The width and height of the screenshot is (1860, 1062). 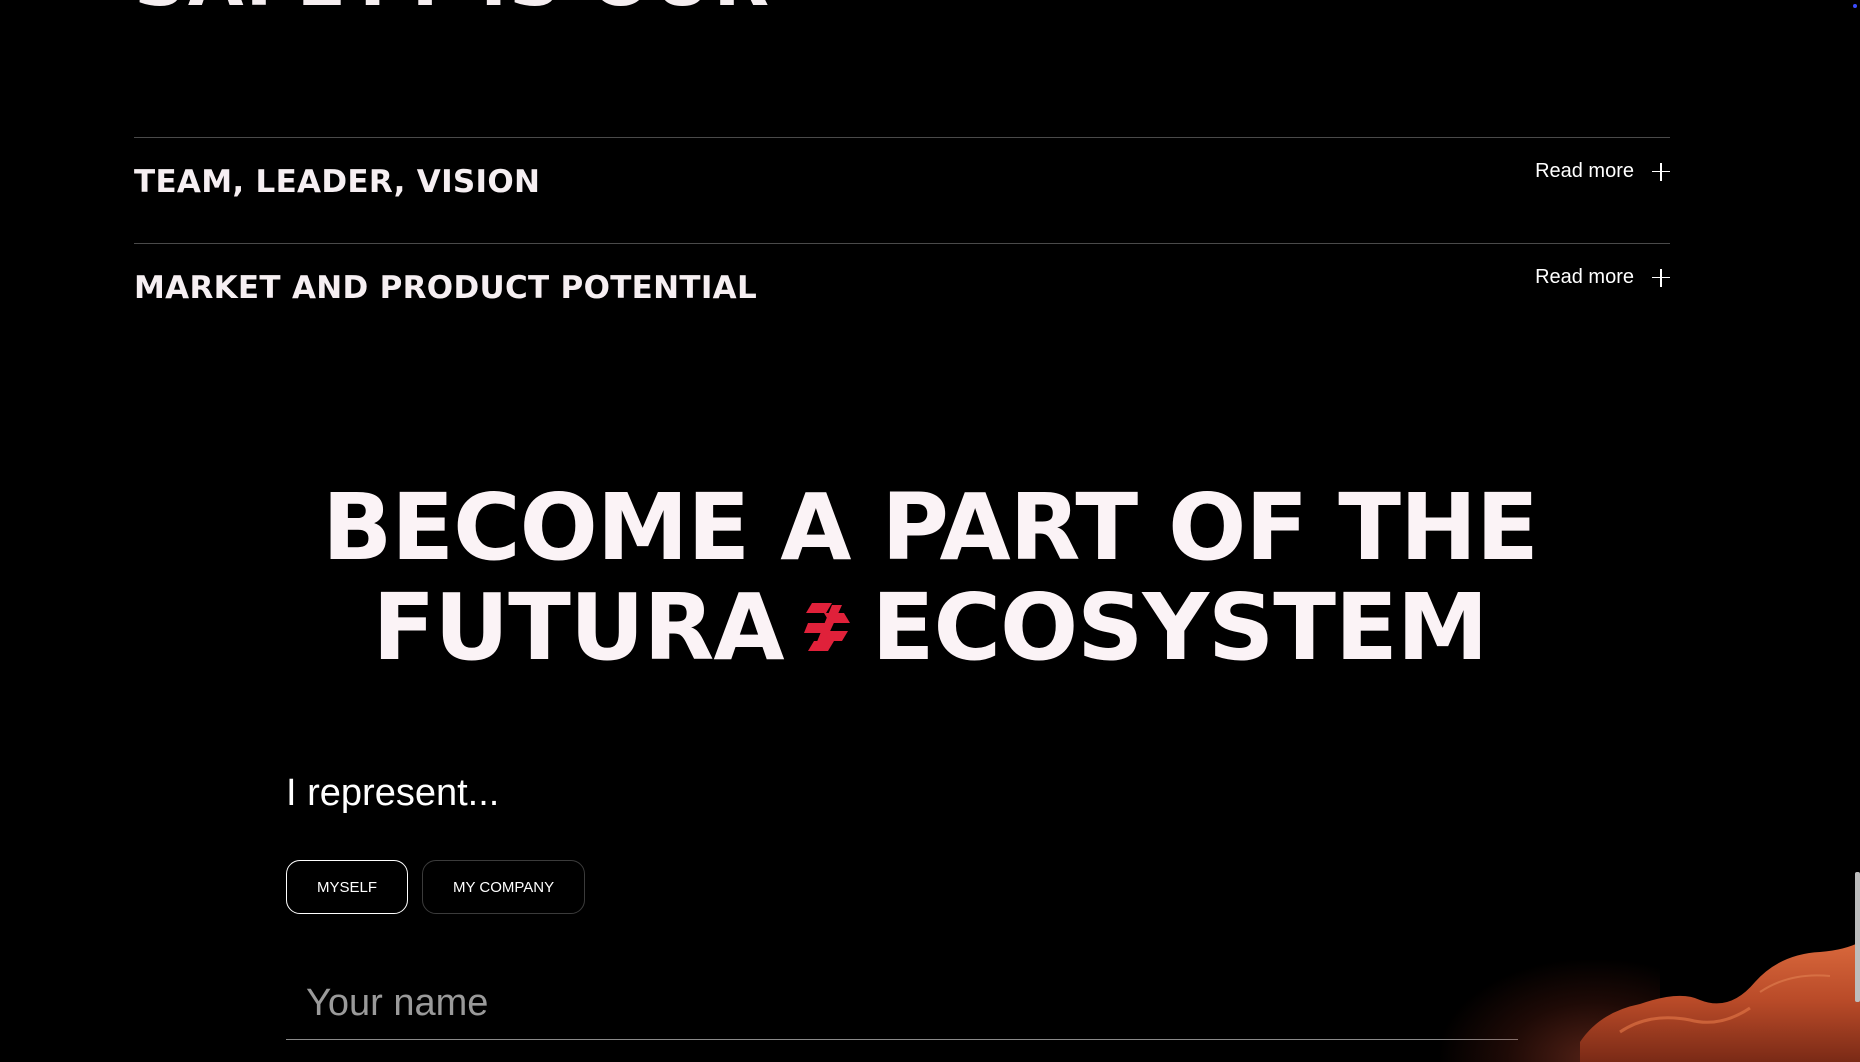 I want to click on accordion-title: MARKET AND PRODUCT POTENTIAL, so click(x=446, y=288).